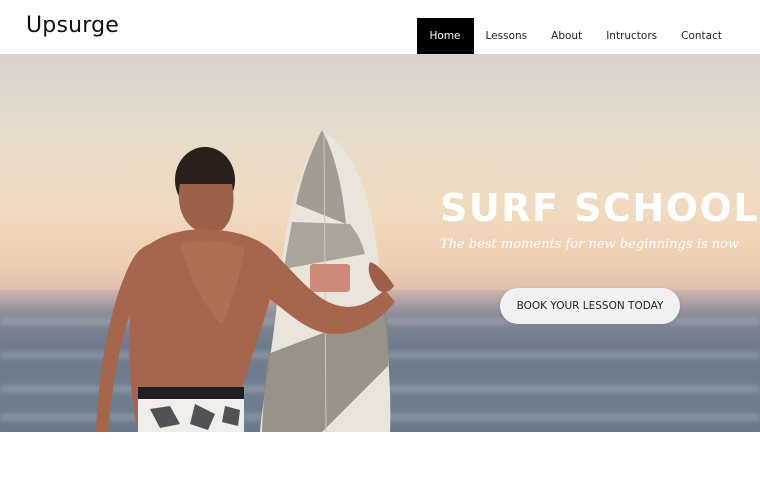 This screenshot has height=490, width=760. I want to click on main-nav: Home Lessons About Intructors Contact, so click(575, 36).